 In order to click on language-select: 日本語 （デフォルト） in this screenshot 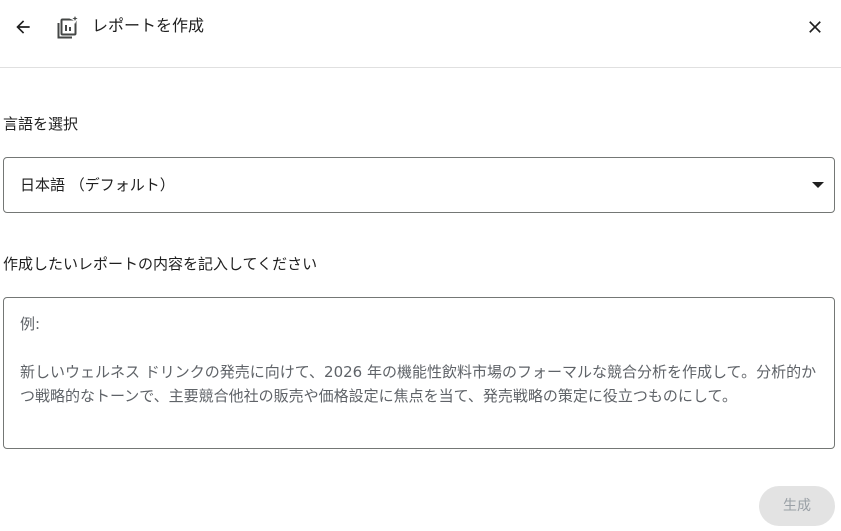, I will do `click(419, 185)`.